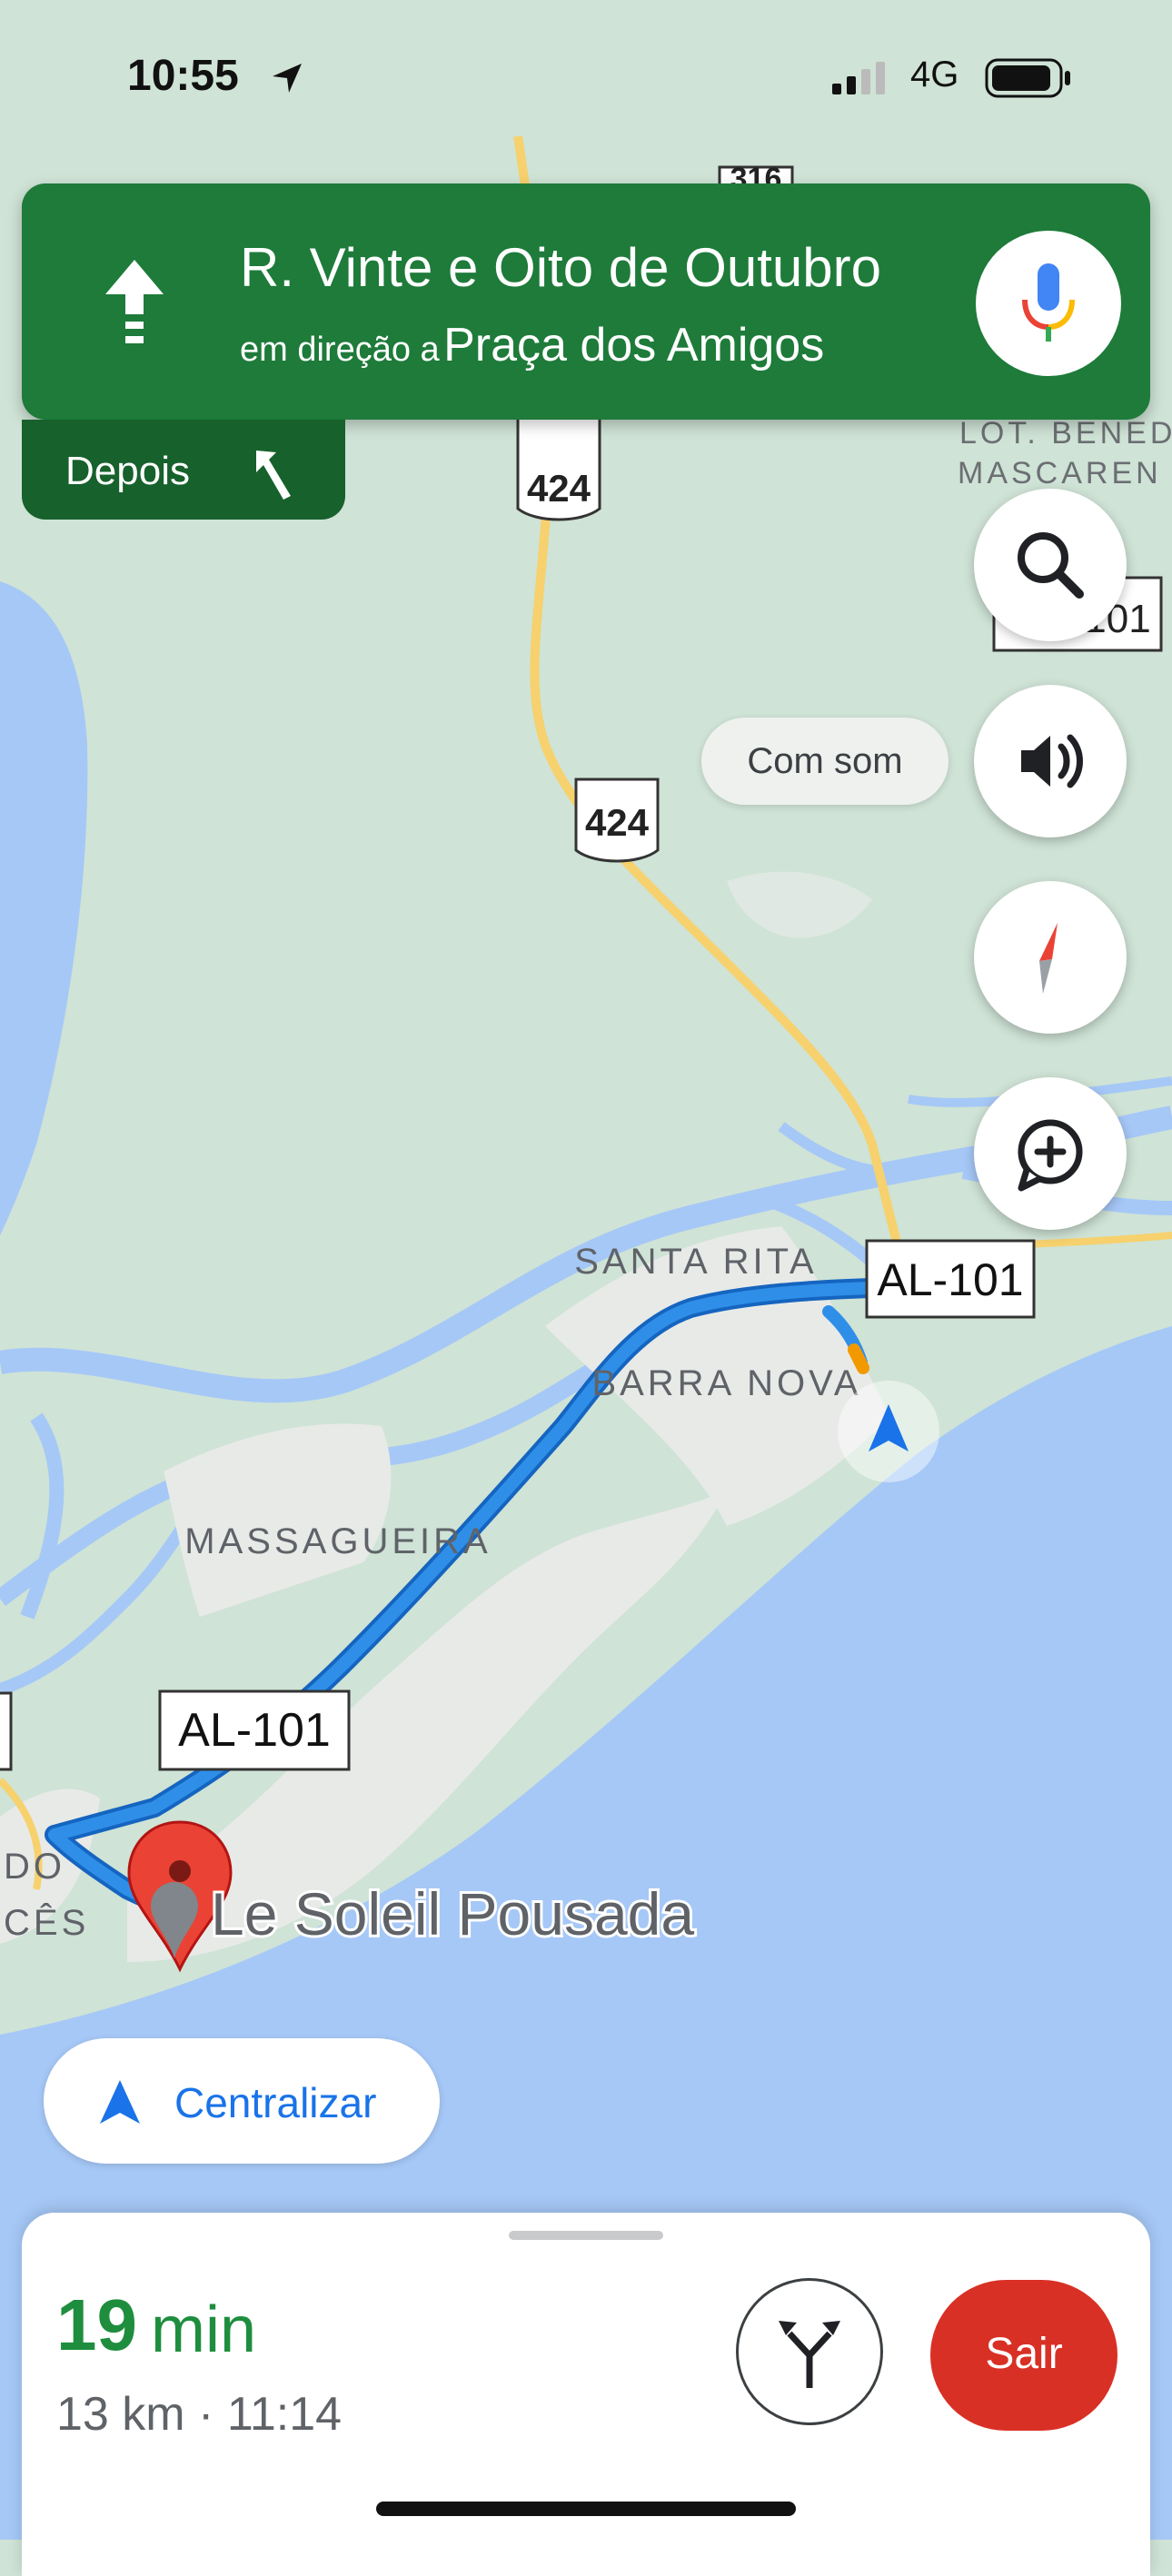 Image resolution: width=1172 pixels, height=2576 pixels. I want to click on voice-search-button, so click(1048, 303).